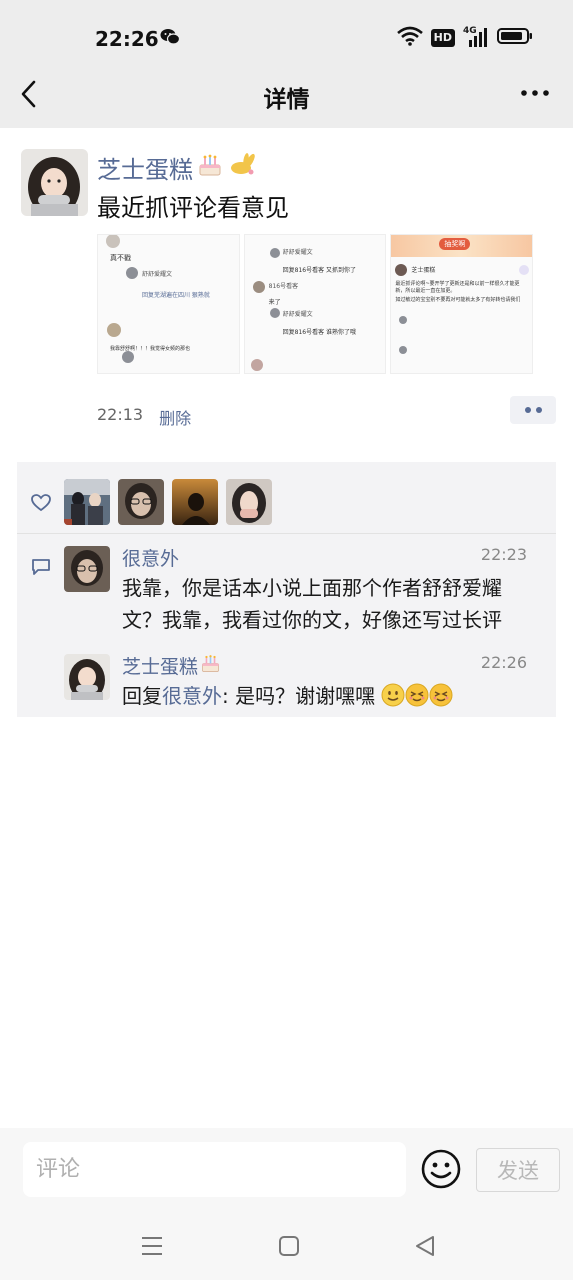  I want to click on battery-icon, so click(515, 38).